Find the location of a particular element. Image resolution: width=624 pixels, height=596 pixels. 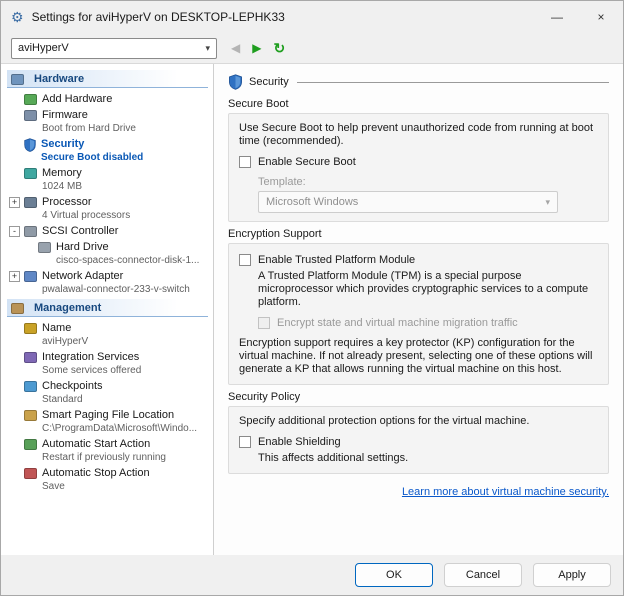

item-label: Automatic Stop Action is located at coordinates (96, 473).